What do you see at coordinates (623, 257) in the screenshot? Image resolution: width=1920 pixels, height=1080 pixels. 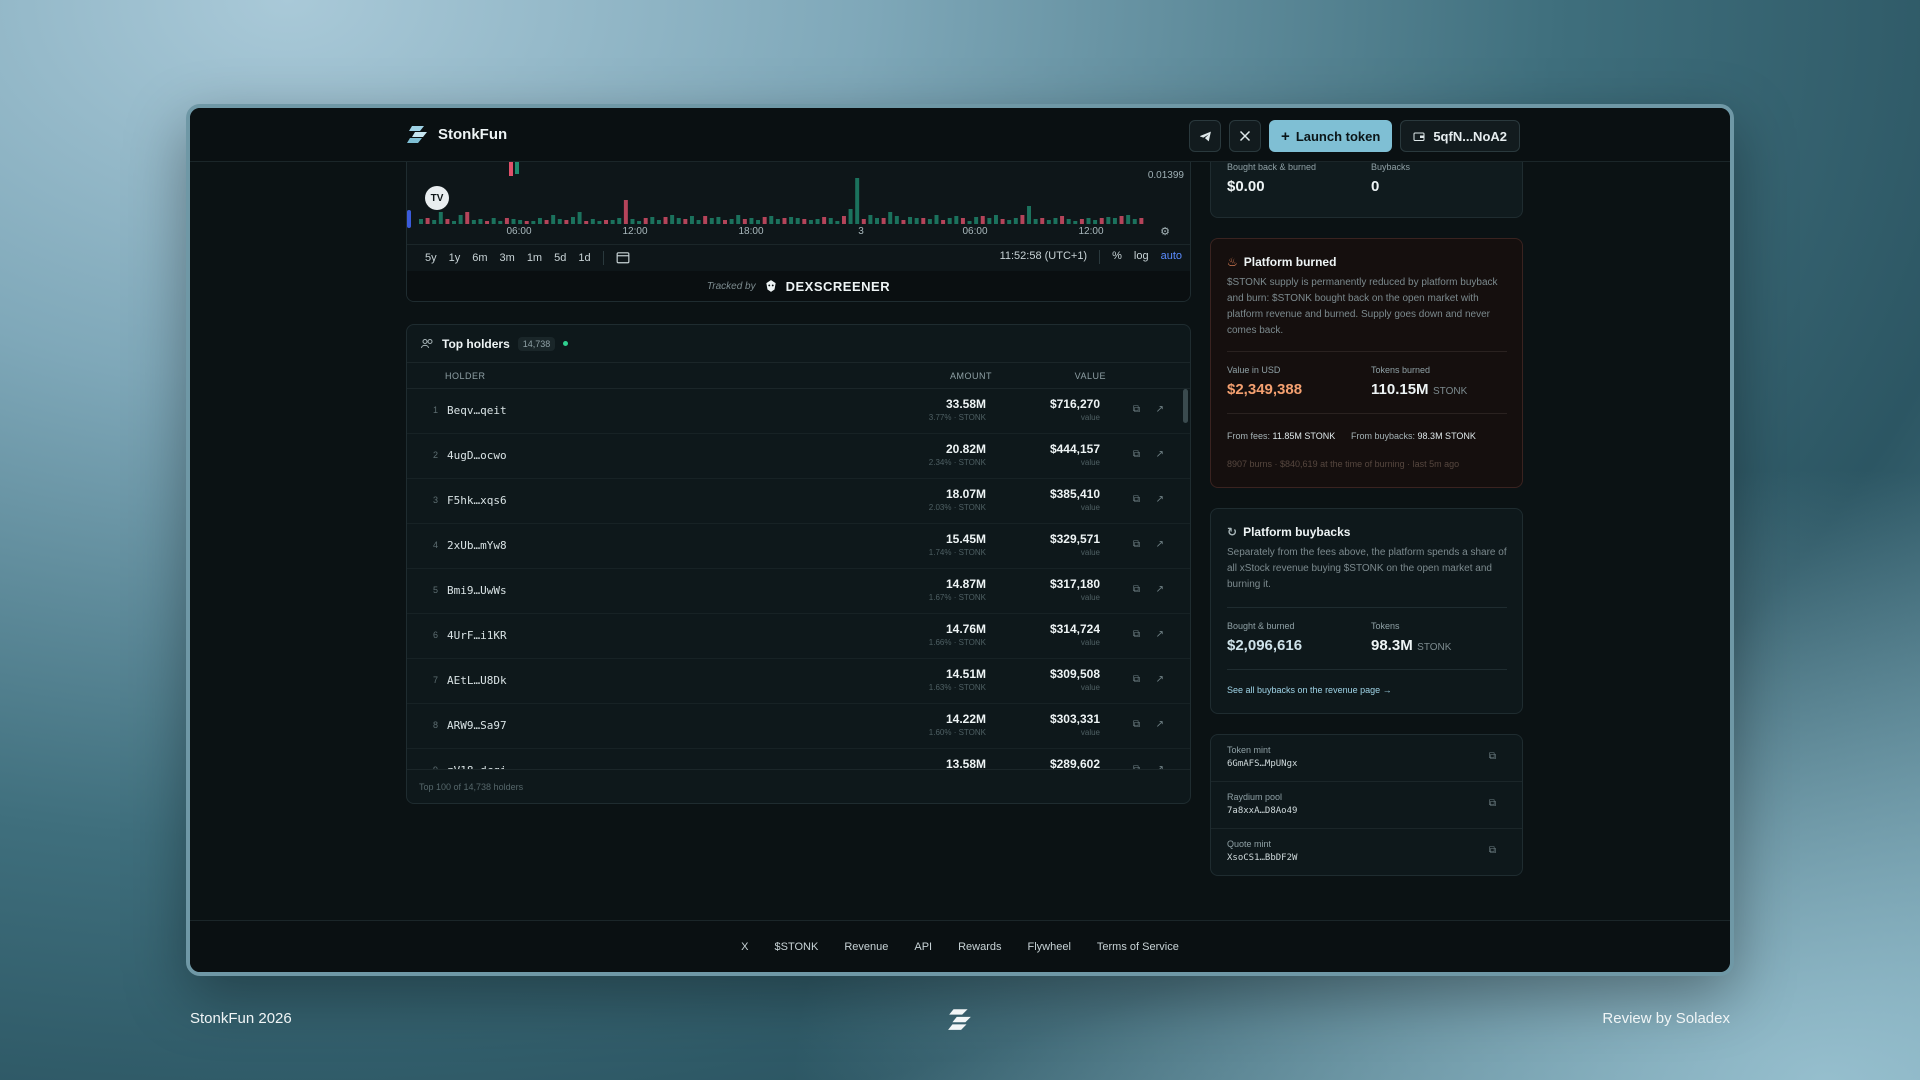 I see `date-range-icon` at bounding box center [623, 257].